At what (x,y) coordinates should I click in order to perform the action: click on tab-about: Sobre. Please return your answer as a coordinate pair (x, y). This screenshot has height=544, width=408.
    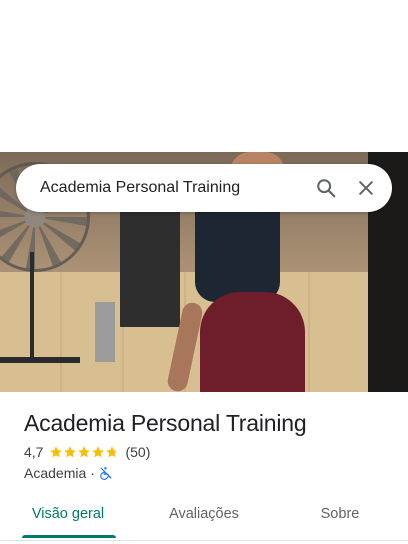
    Looking at the image, I should click on (340, 518).